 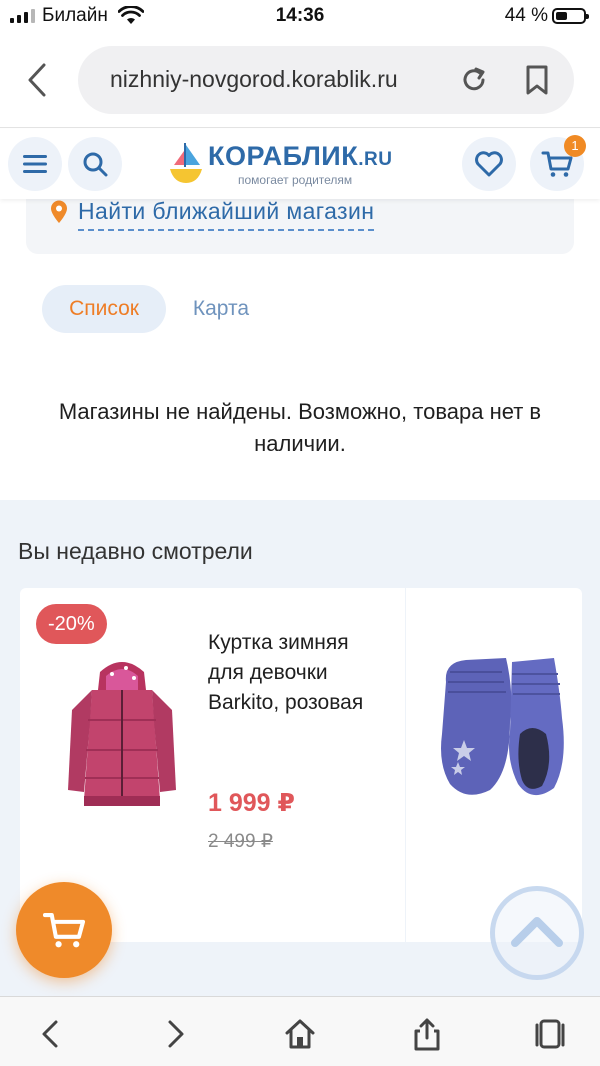 I want to click on url-text: nizhniy-novgorod.korablik.ru, so click(x=275, y=79).